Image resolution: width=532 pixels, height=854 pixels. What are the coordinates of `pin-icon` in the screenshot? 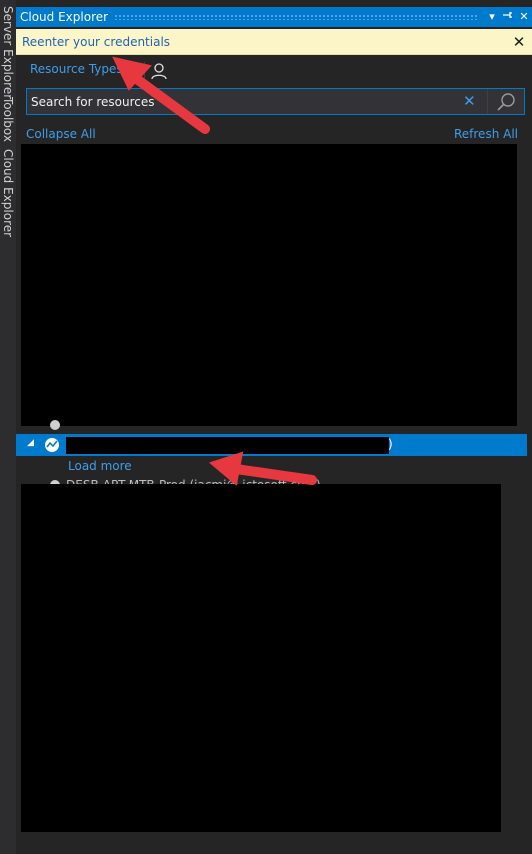 It's located at (508, 17).